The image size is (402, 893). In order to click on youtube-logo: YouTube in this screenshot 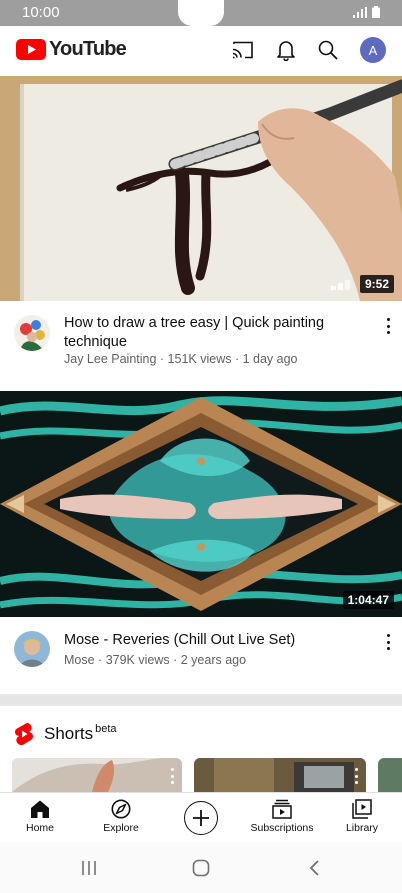, I will do `click(71, 49)`.